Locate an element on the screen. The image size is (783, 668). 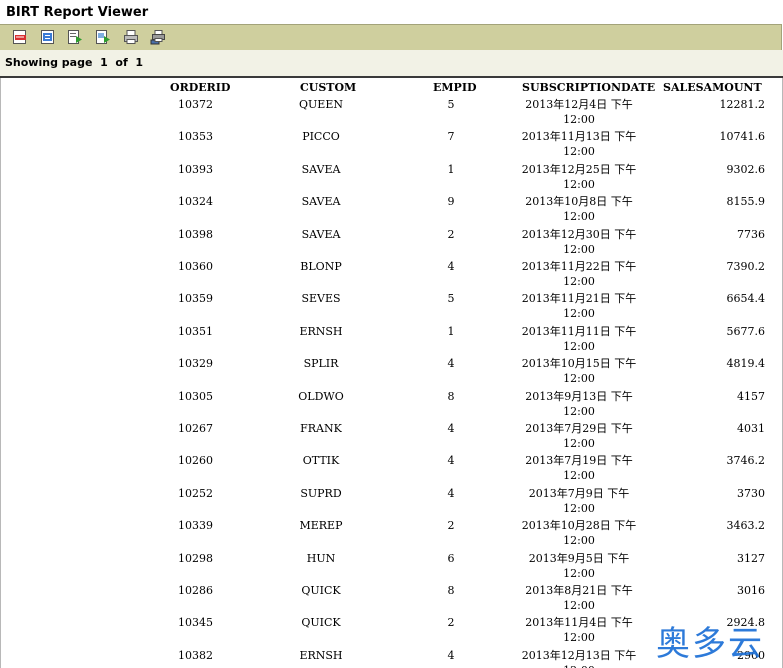
toolbar is located at coordinates (391, 37).